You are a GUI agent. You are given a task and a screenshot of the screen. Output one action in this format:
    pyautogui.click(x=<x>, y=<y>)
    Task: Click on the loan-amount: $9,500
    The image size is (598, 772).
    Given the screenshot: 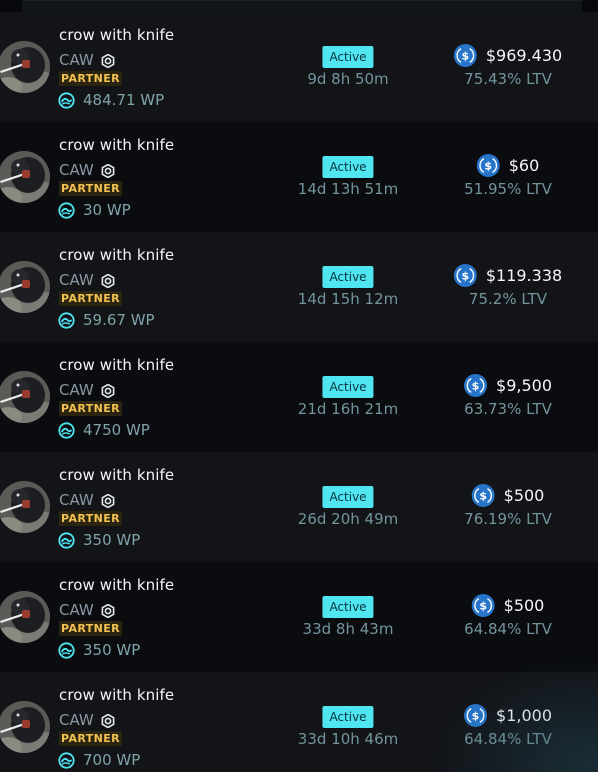 What is the action you would take?
    pyautogui.click(x=524, y=385)
    